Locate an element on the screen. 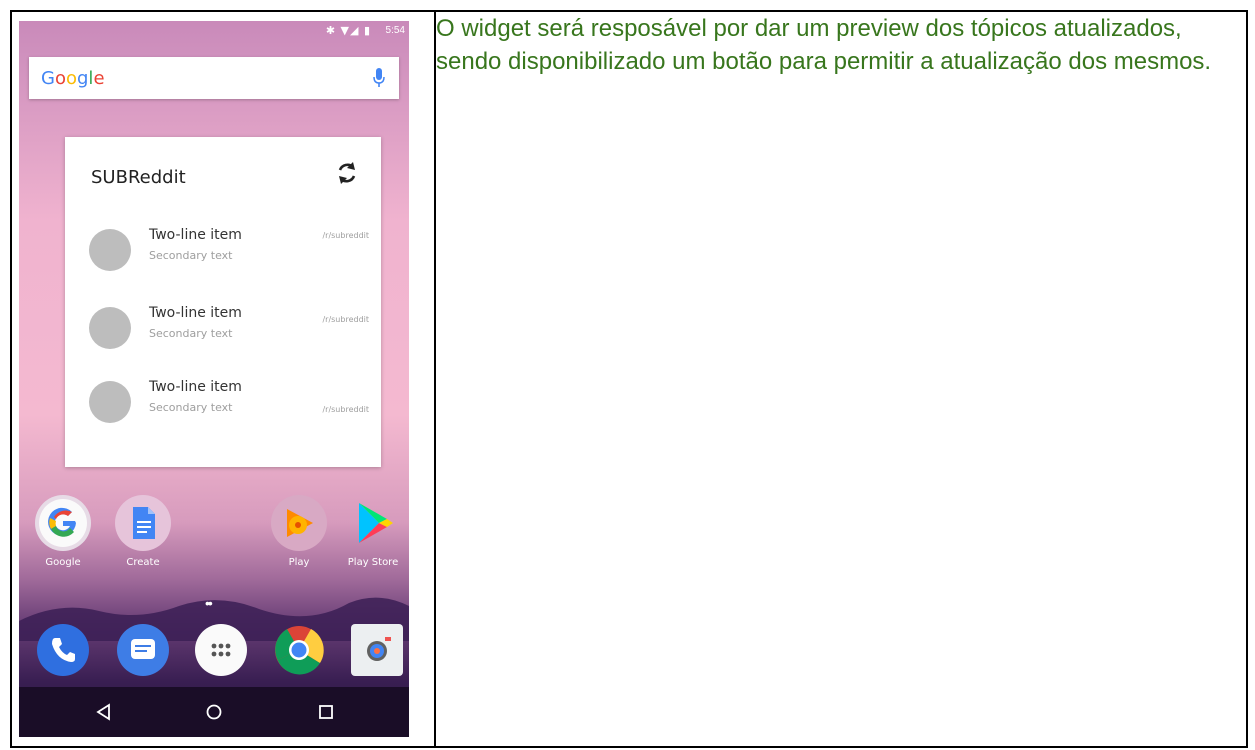 This screenshot has width=1255, height=750. mic-icon is located at coordinates (379, 78).